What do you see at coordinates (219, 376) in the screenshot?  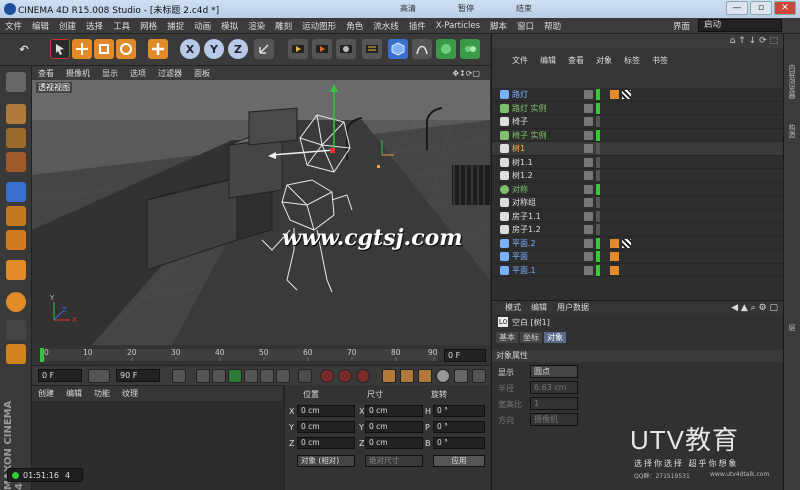 I see `prev-frame-icon` at bounding box center [219, 376].